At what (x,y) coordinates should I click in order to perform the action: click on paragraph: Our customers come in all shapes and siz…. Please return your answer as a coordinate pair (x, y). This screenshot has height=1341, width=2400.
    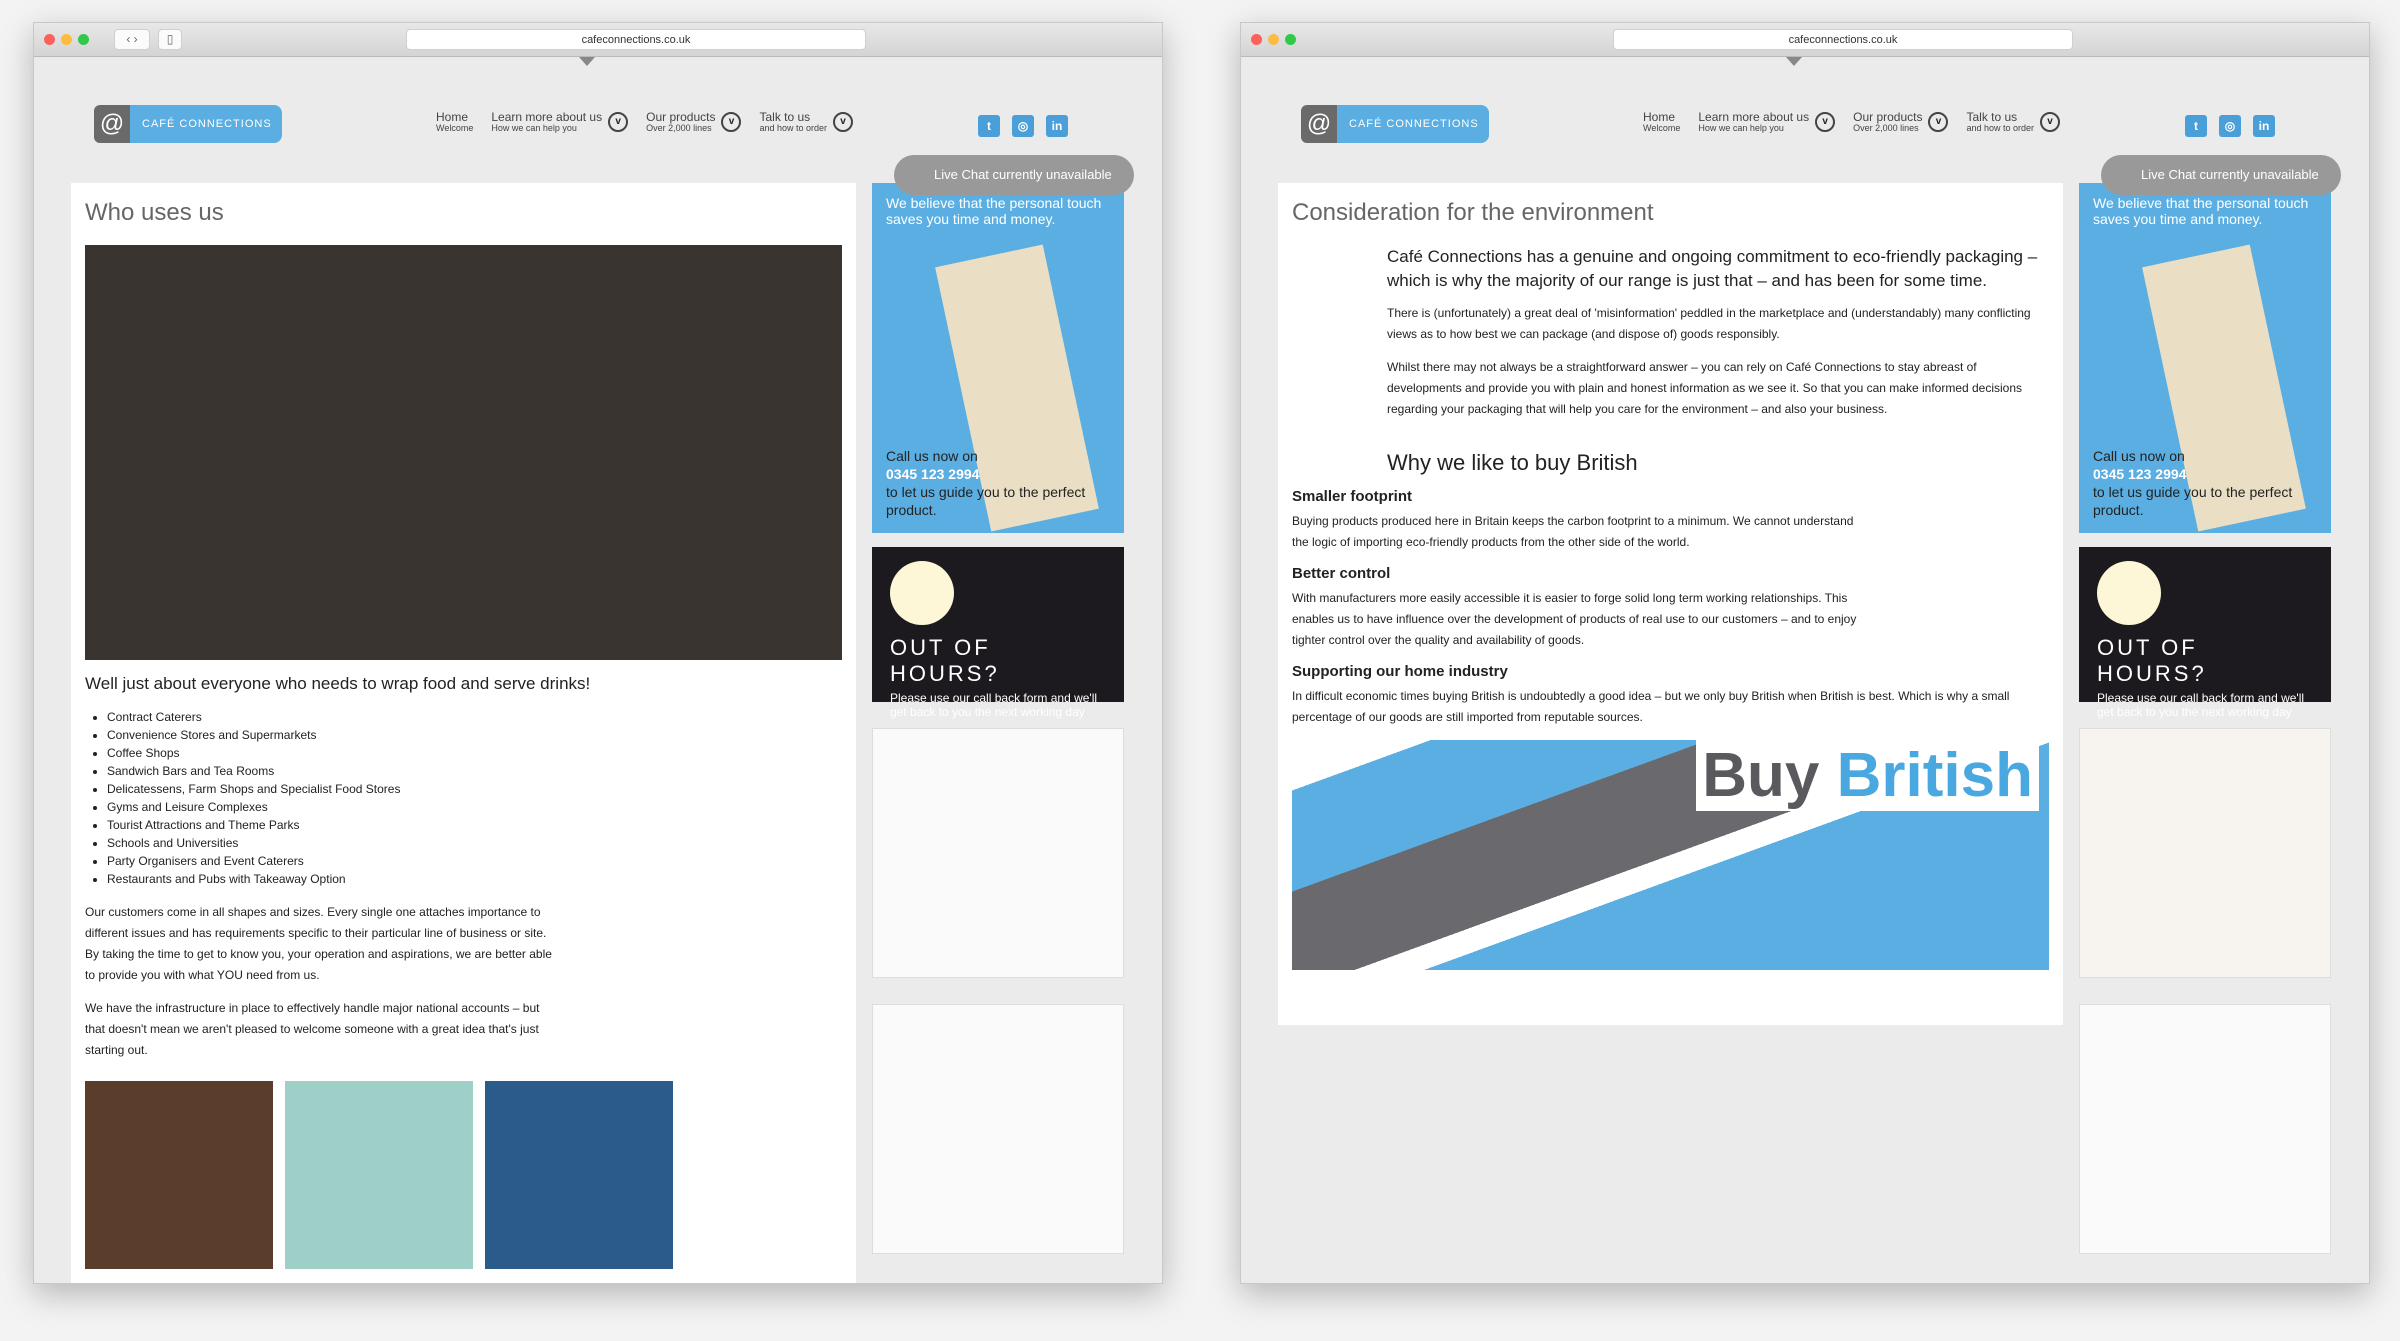
    Looking at the image, I should click on (318, 943).